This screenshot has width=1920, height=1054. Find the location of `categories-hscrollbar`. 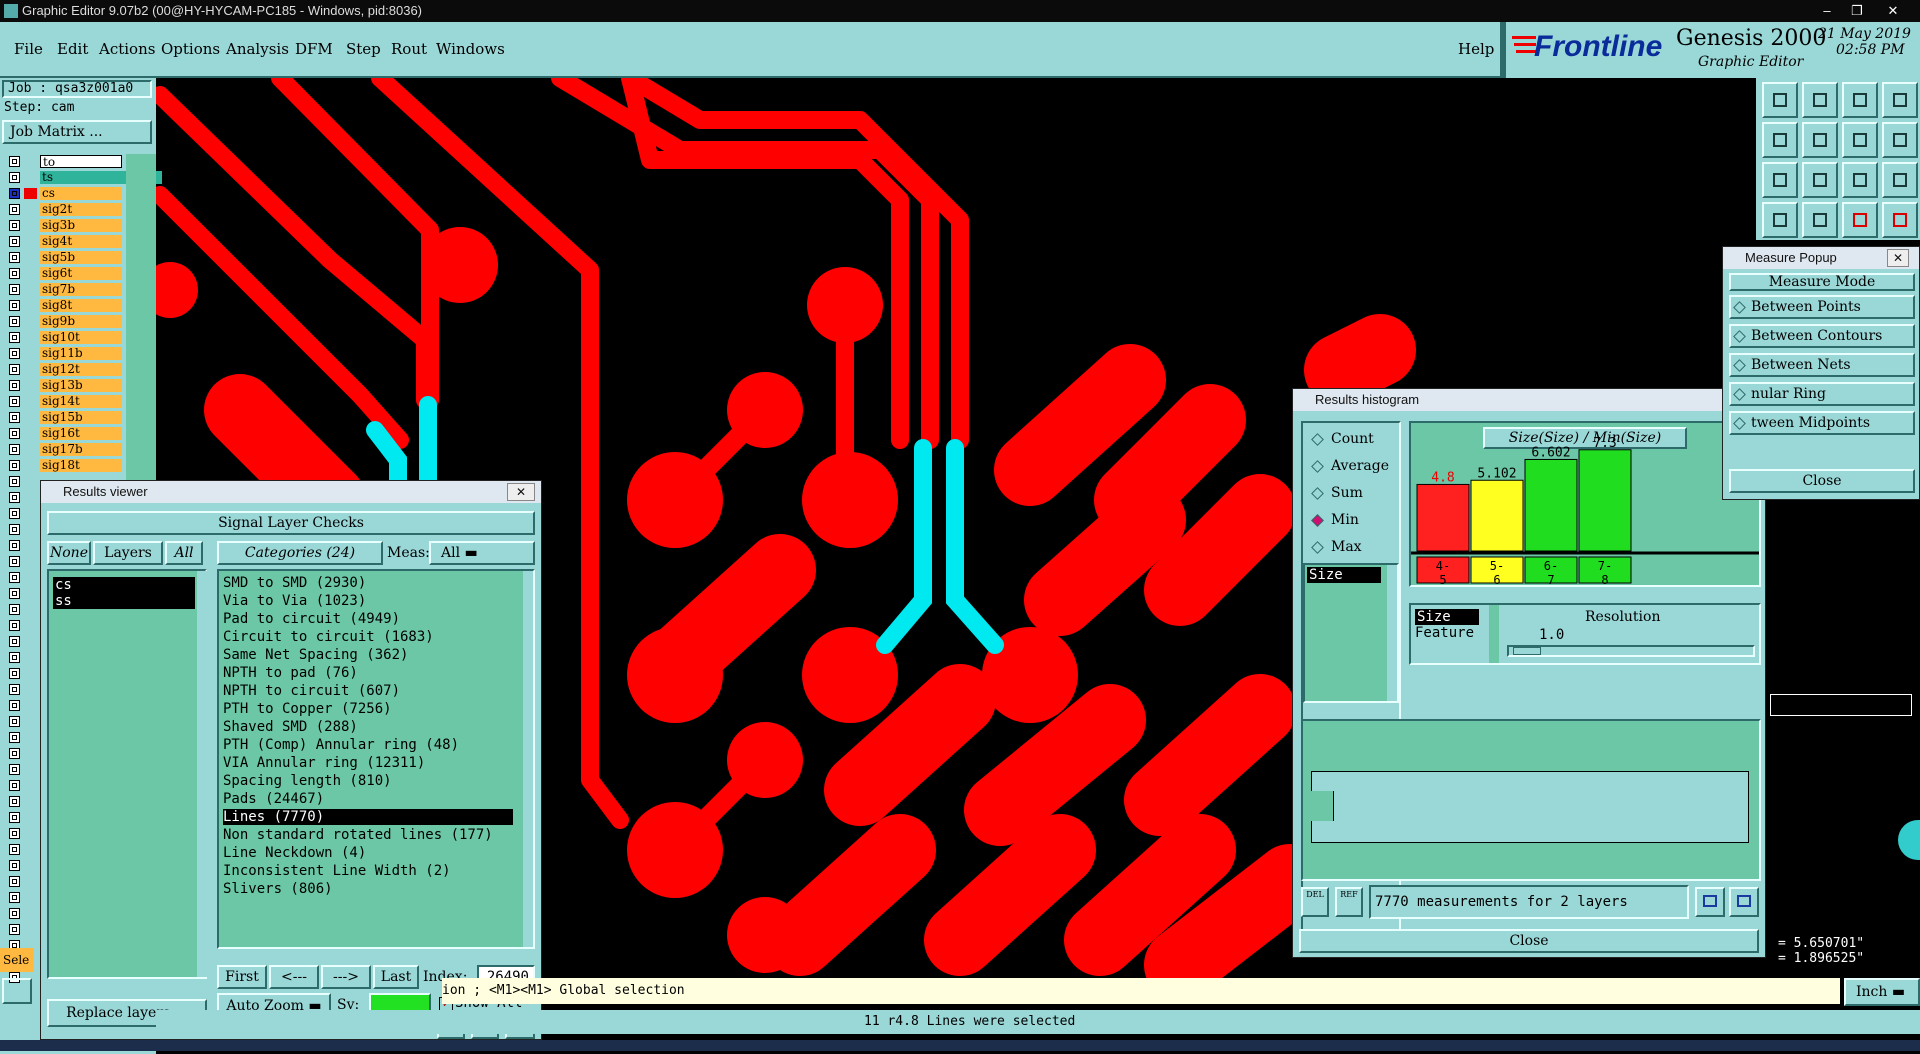

categories-hscrollbar is located at coordinates (376, 956).